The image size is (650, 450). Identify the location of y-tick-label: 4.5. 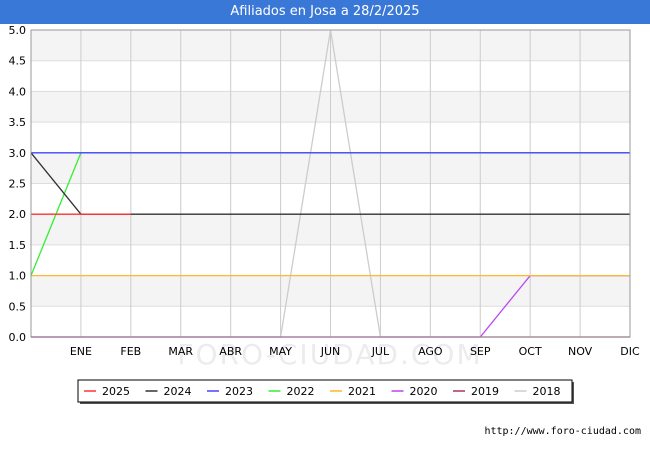
(18, 61).